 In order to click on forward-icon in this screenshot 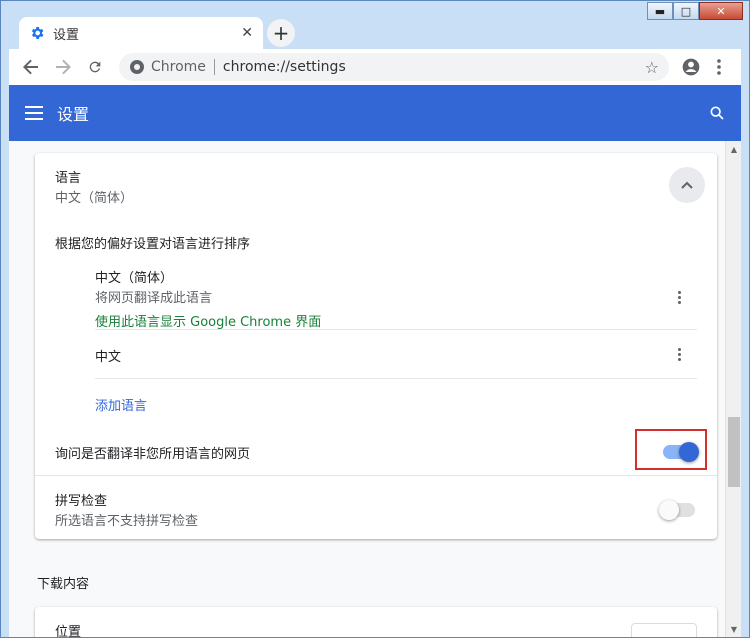, I will do `click(63, 67)`.